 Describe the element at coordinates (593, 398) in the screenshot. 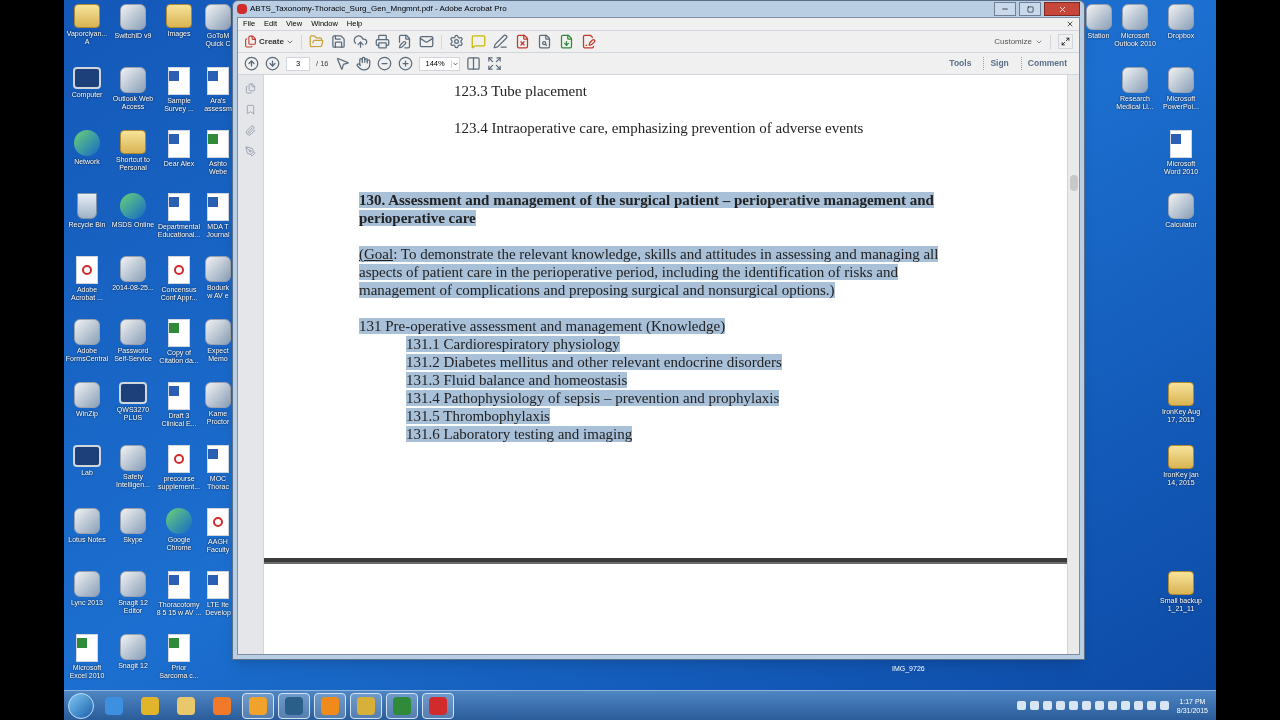

I see `outline-subitem: 131.4 Pathophysiology of sepsis – prevention and prophylaxis` at that location.